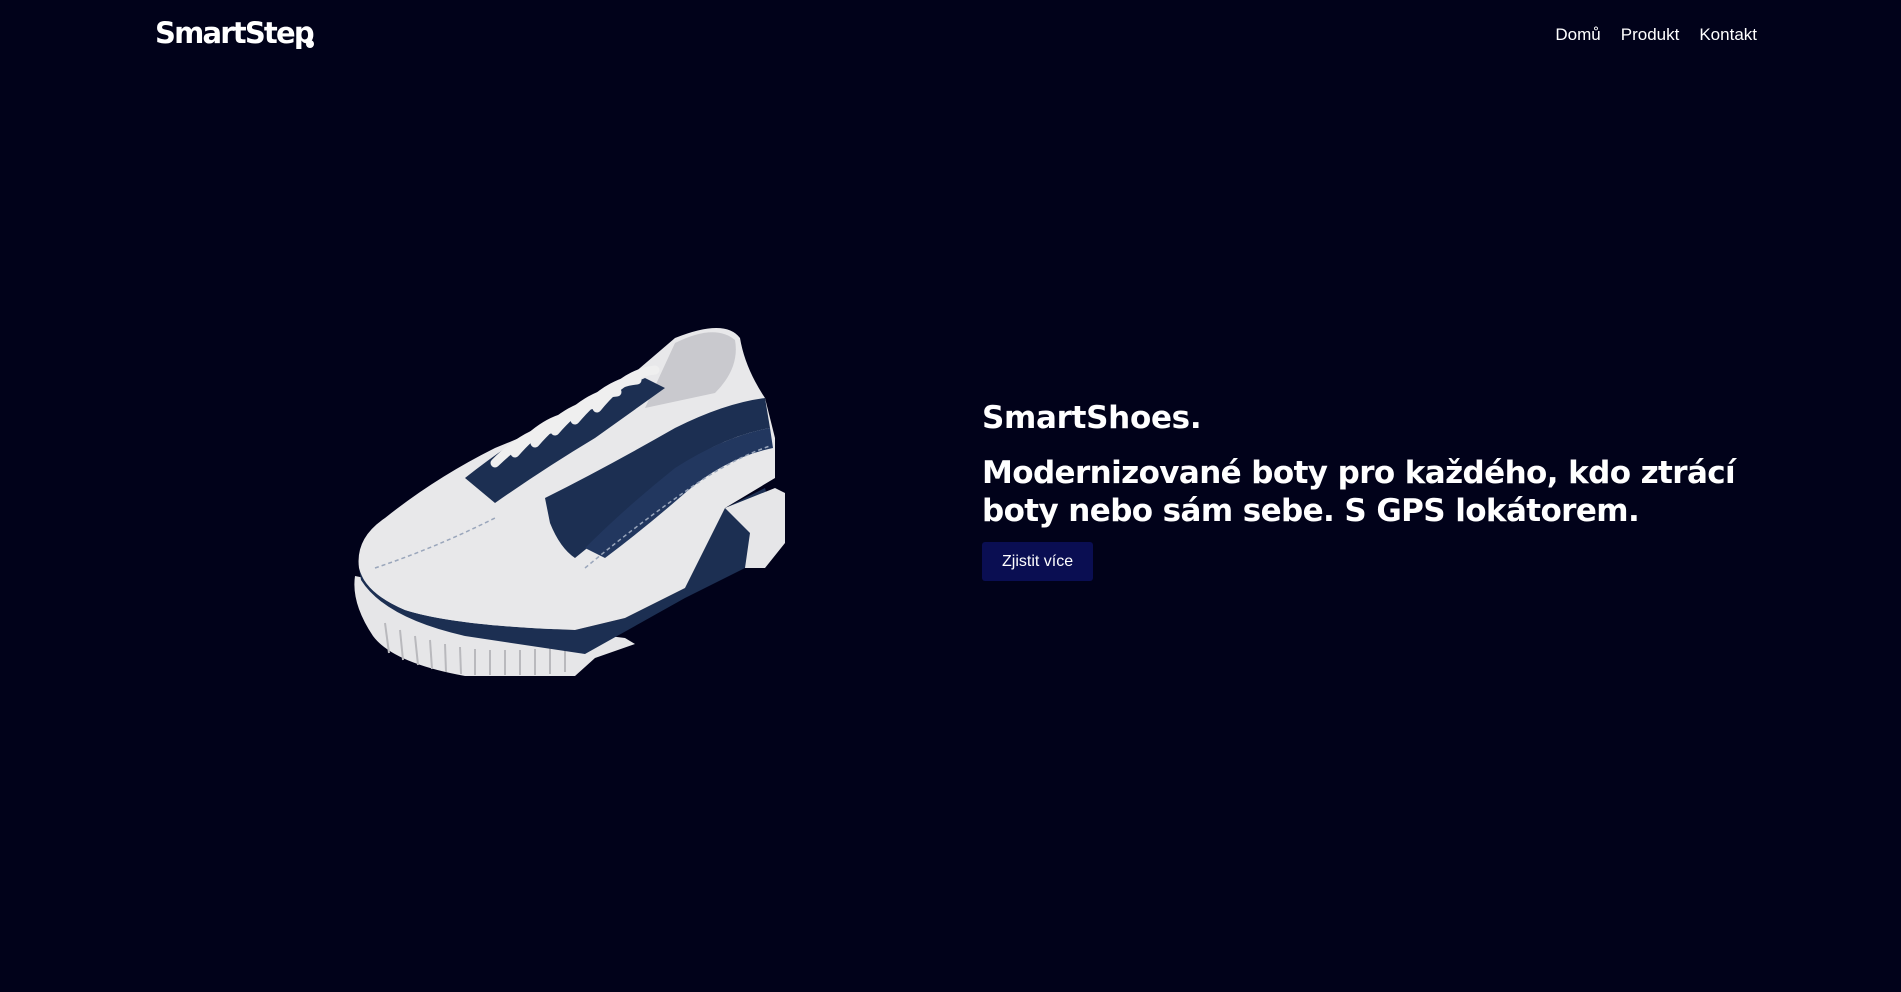  I want to click on nav-link-product: Produkt, so click(1650, 35).